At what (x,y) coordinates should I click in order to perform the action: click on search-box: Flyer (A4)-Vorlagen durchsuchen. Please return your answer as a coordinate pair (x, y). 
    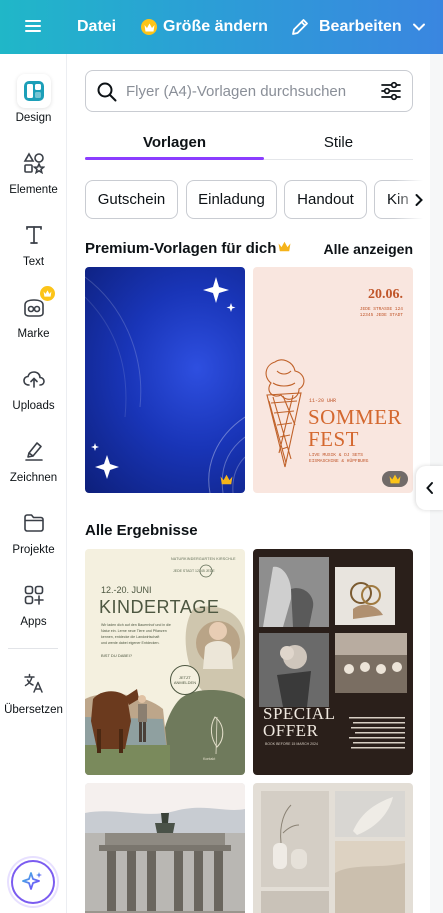
    Looking at the image, I should click on (249, 91).